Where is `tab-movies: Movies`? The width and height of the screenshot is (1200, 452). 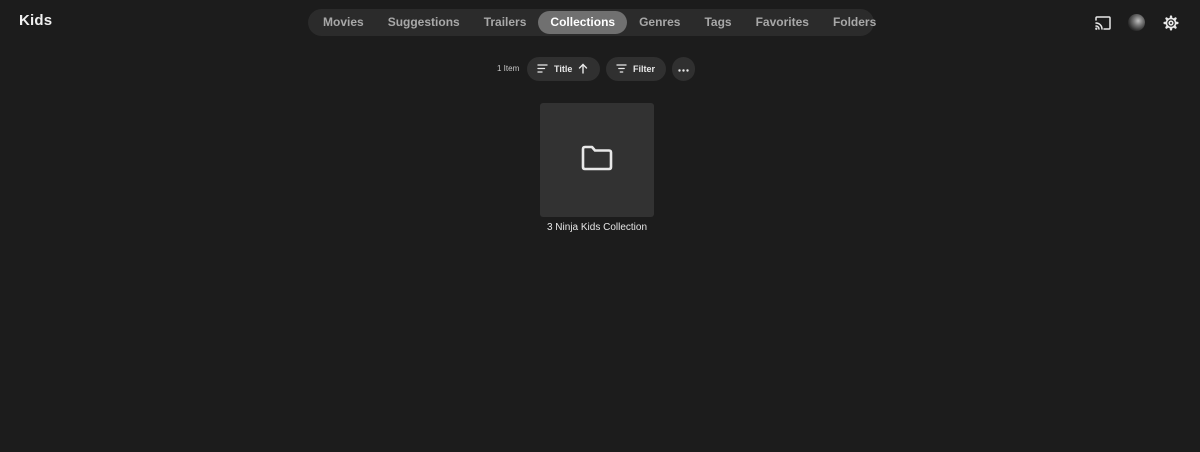 tab-movies: Movies is located at coordinates (343, 22).